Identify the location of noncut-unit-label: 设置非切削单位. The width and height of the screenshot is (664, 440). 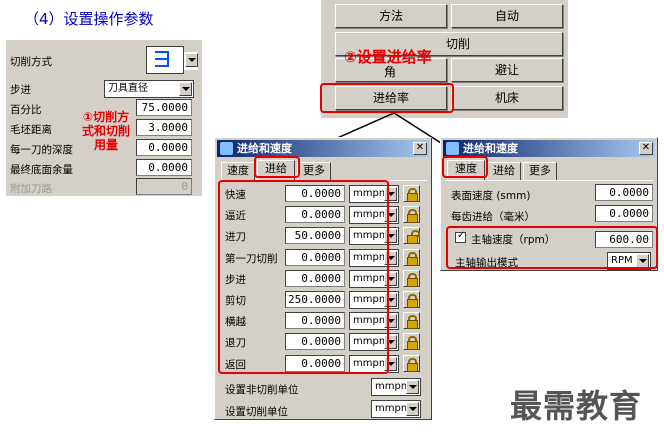
(262, 390).